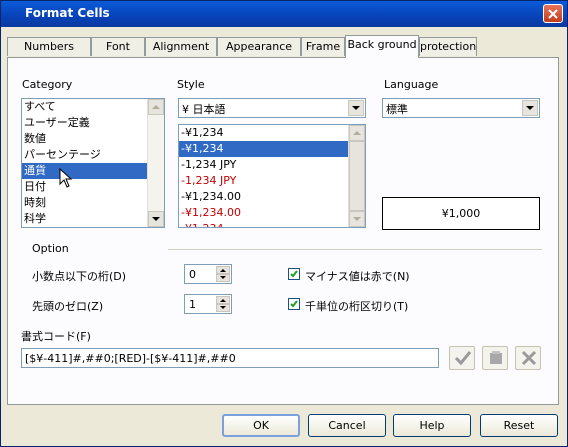 This screenshot has width=568, height=447. I want to click on category-list: すべて ユーザー定義 数値 パーセンテージ 通貨 日付 時刻 科学, so click(93, 163).